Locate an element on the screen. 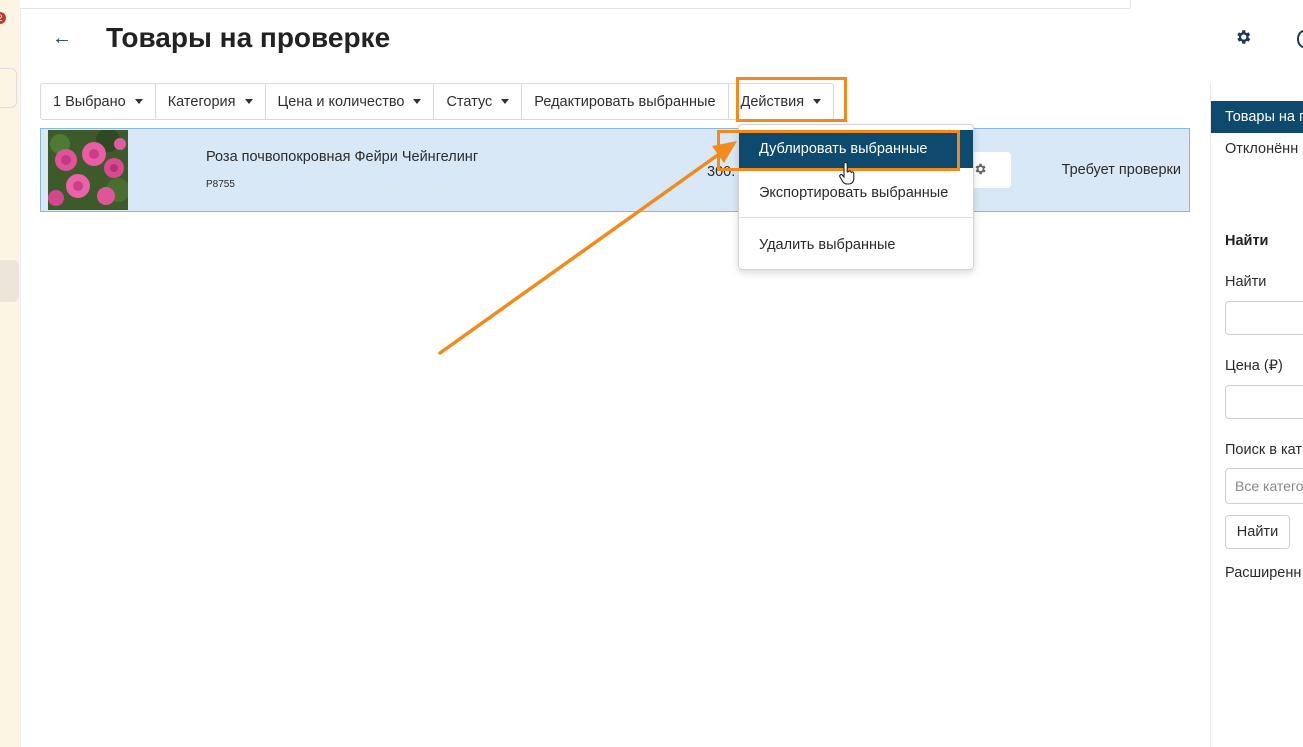 The width and height of the screenshot is (1303, 747). product-status: Требует проверки is located at coordinates (1121, 170).